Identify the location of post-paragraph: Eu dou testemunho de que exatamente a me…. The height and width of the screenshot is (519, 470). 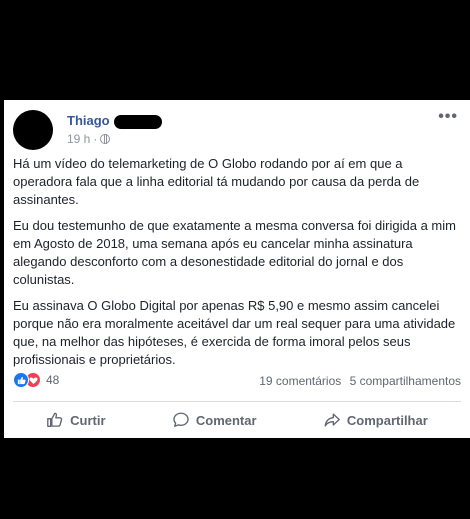
(234, 252).